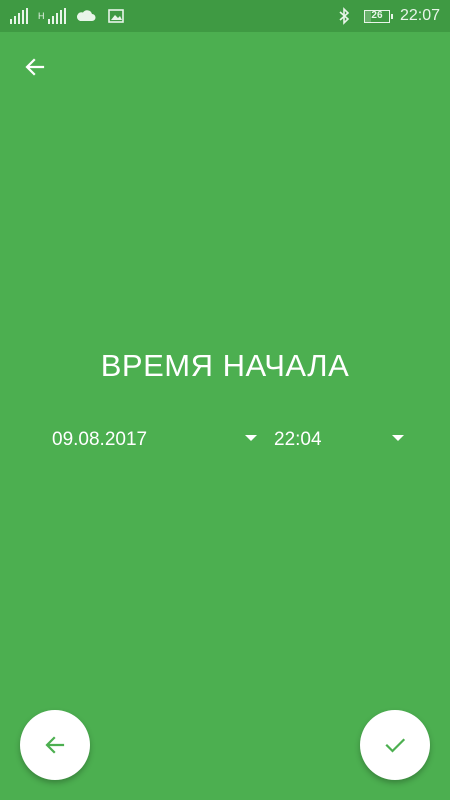 Image resolution: width=450 pixels, height=800 pixels. What do you see at coordinates (419, 15) in the screenshot?
I see `status-clock: 22:07` at bounding box center [419, 15].